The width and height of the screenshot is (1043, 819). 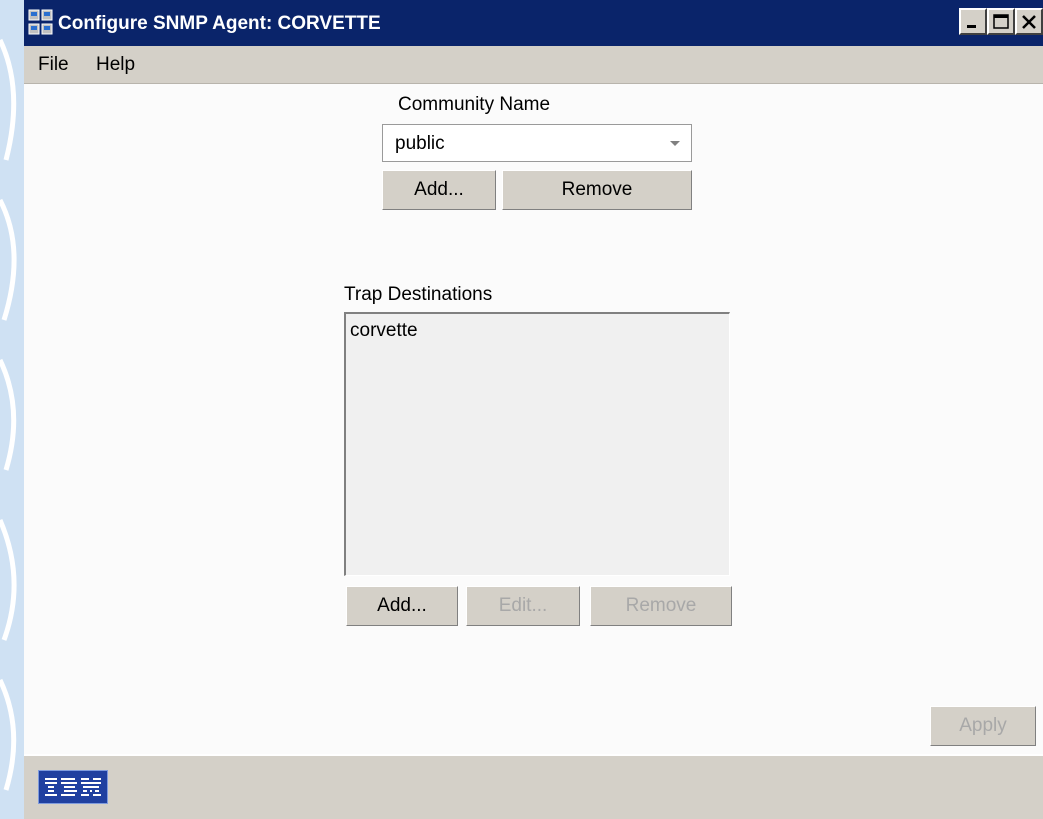 I want to click on close-button, so click(x=1029, y=21).